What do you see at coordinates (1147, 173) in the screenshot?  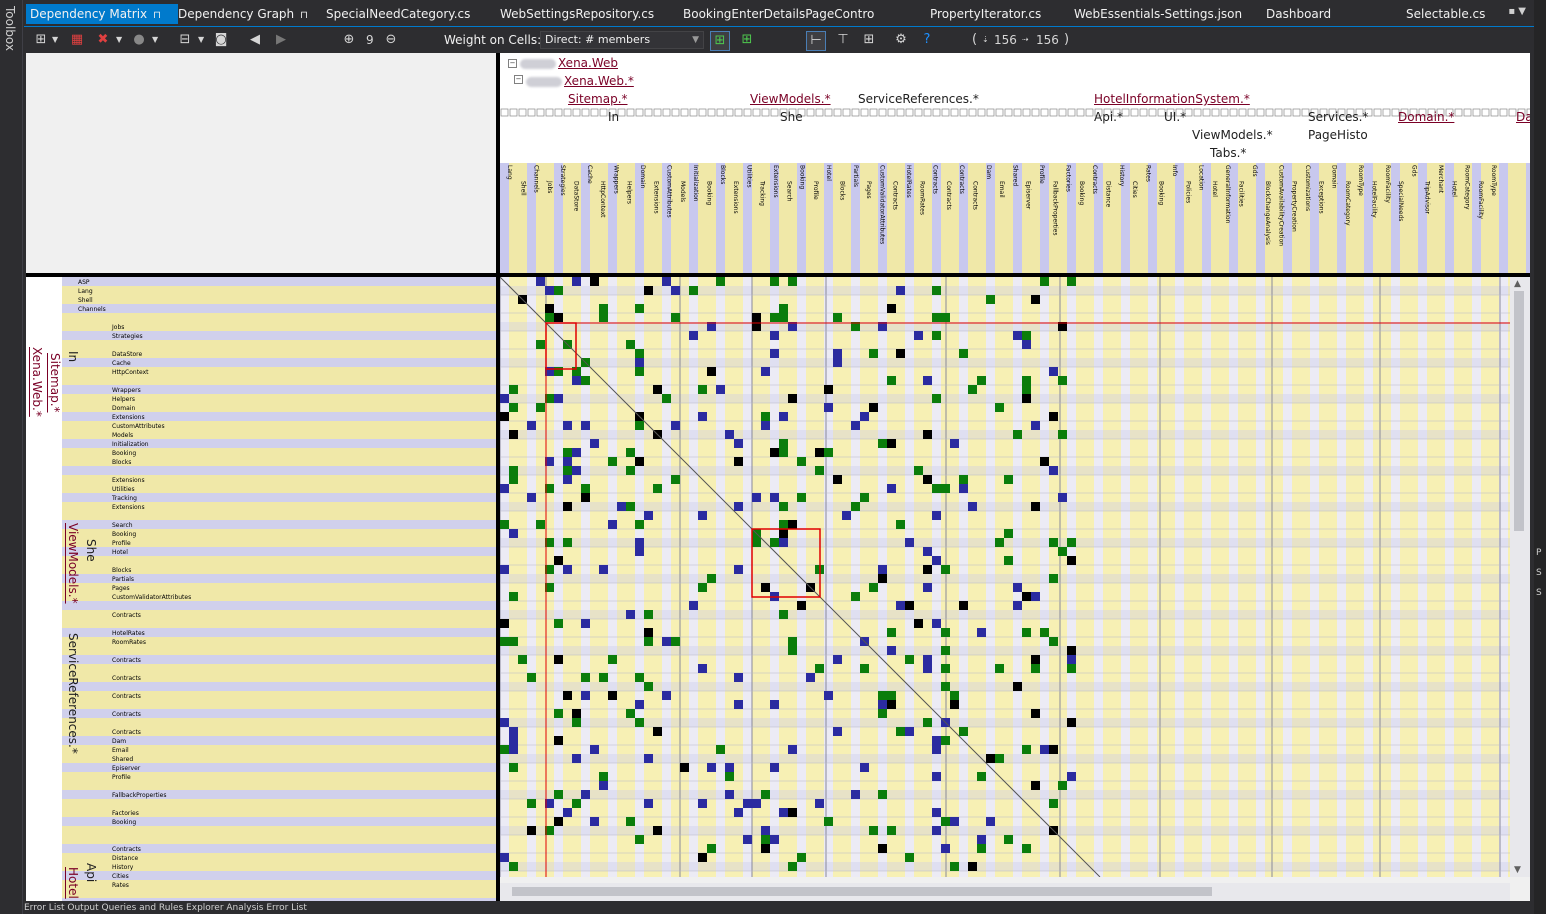 I see `column-leaf-label: Rates` at bounding box center [1147, 173].